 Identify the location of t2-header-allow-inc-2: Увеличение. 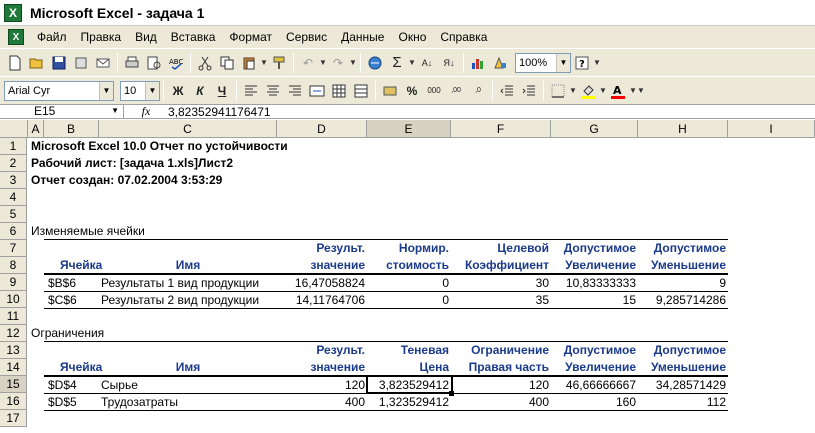
(594, 367).